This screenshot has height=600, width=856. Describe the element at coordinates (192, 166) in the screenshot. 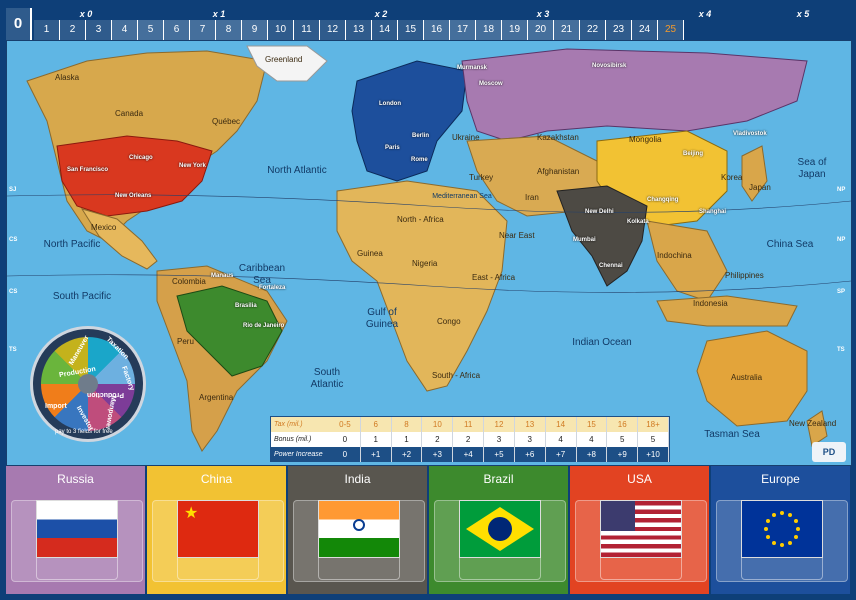

I see `city-label: New York` at that location.